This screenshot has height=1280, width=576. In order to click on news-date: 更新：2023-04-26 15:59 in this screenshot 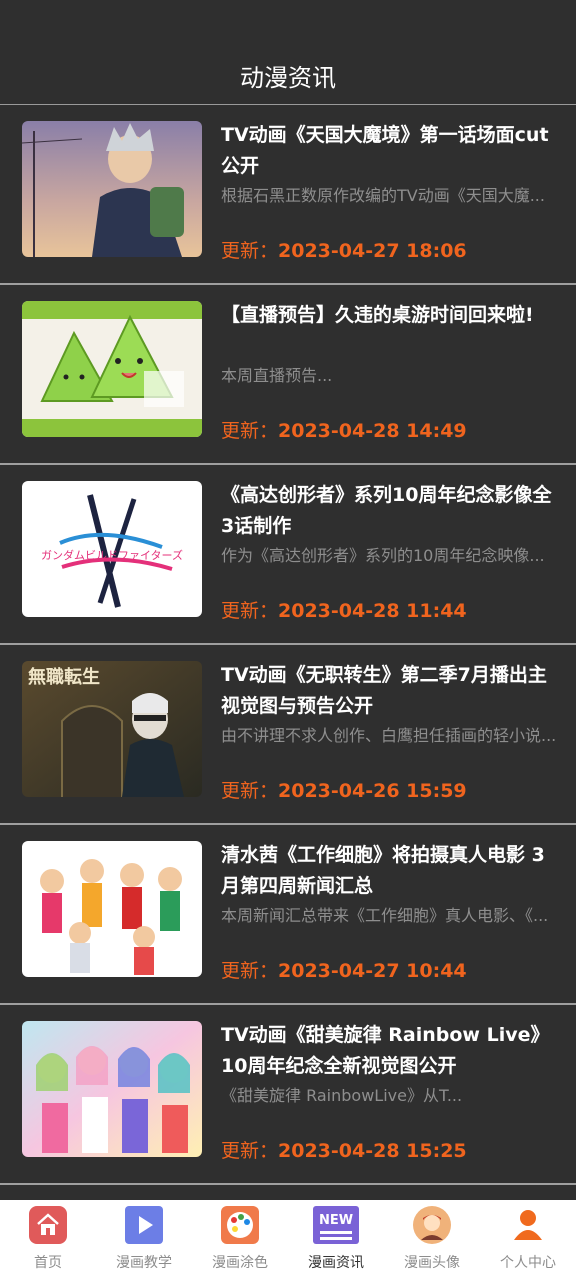, I will do `click(344, 791)`.